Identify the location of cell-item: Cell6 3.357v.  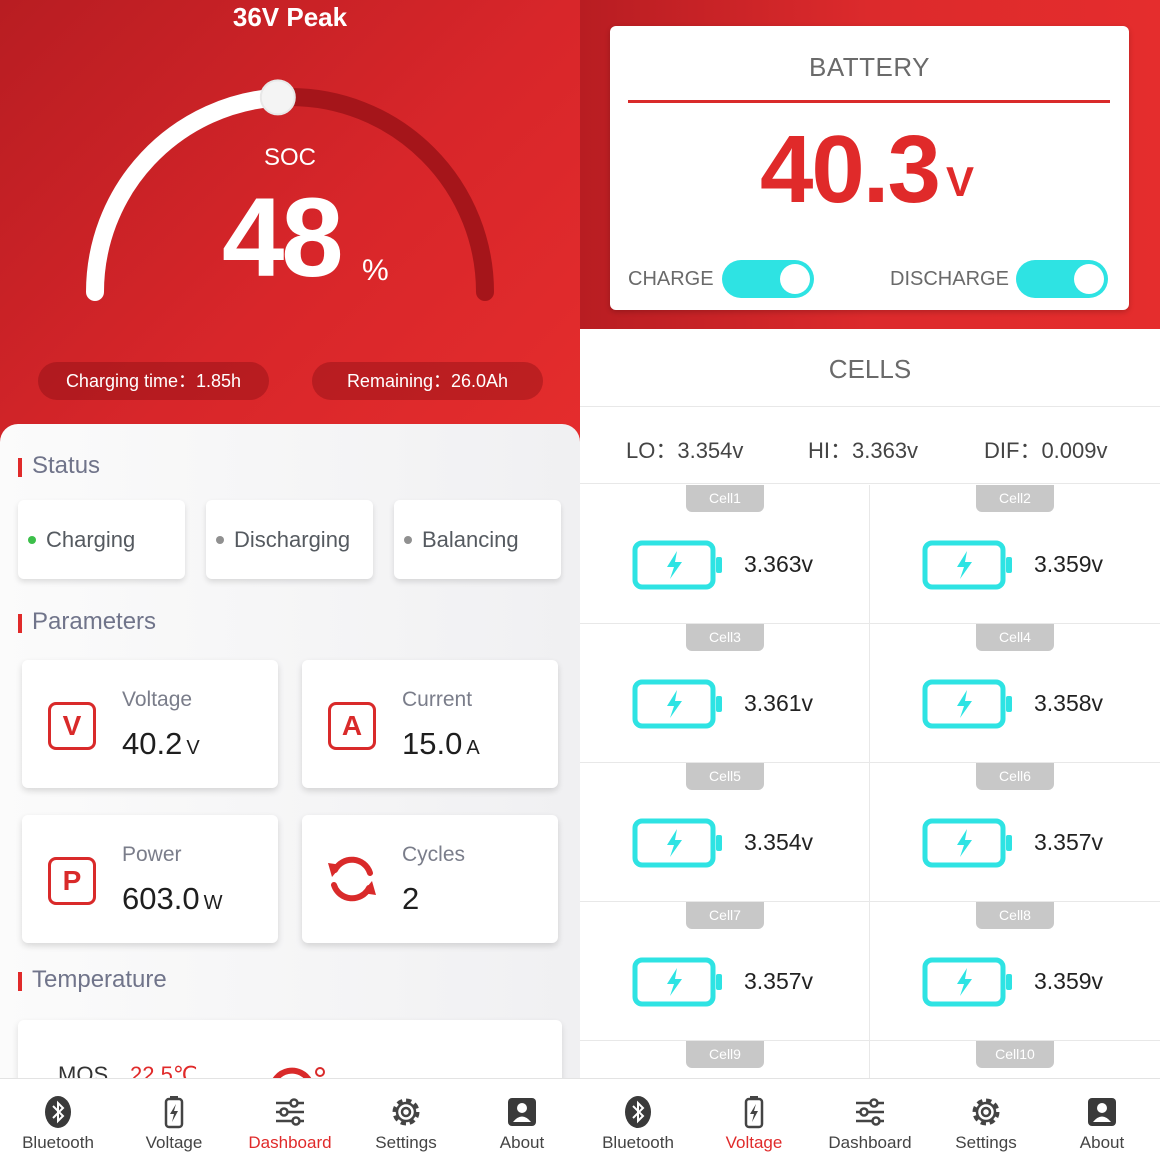
(1015, 832).